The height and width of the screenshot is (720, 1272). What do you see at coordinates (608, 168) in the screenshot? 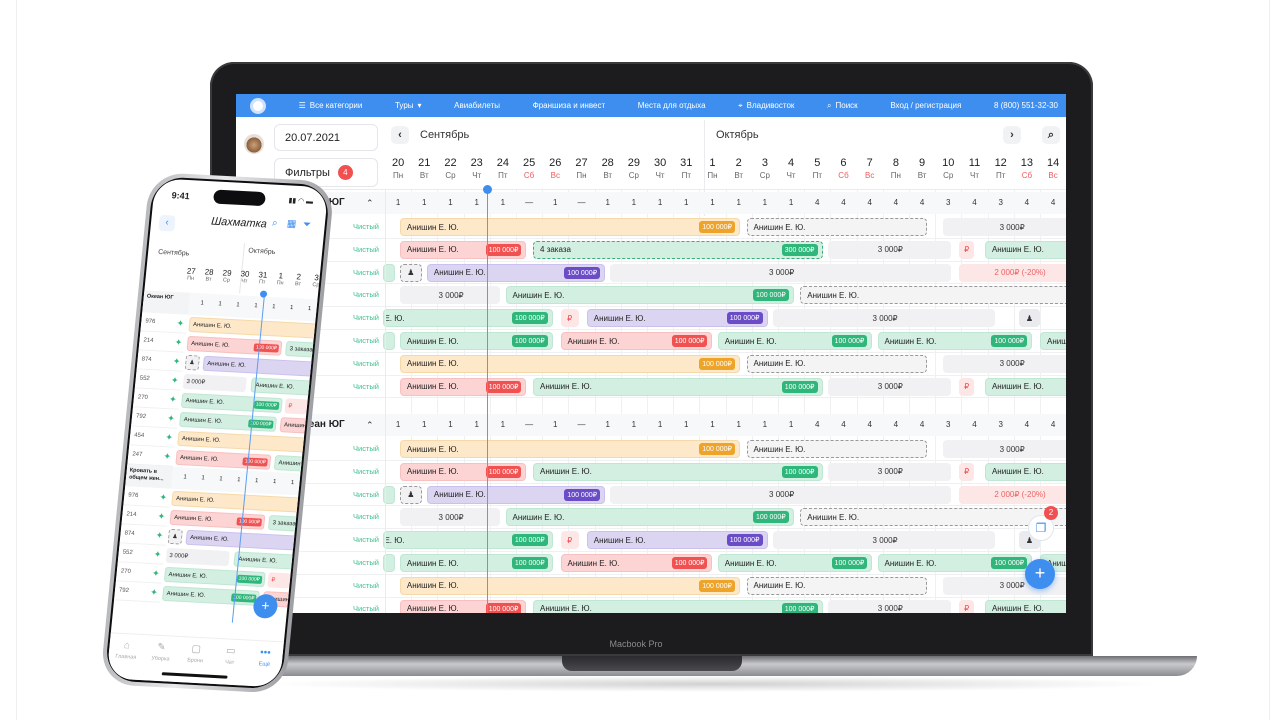
I see `day-header-28: 28 Вт` at bounding box center [608, 168].